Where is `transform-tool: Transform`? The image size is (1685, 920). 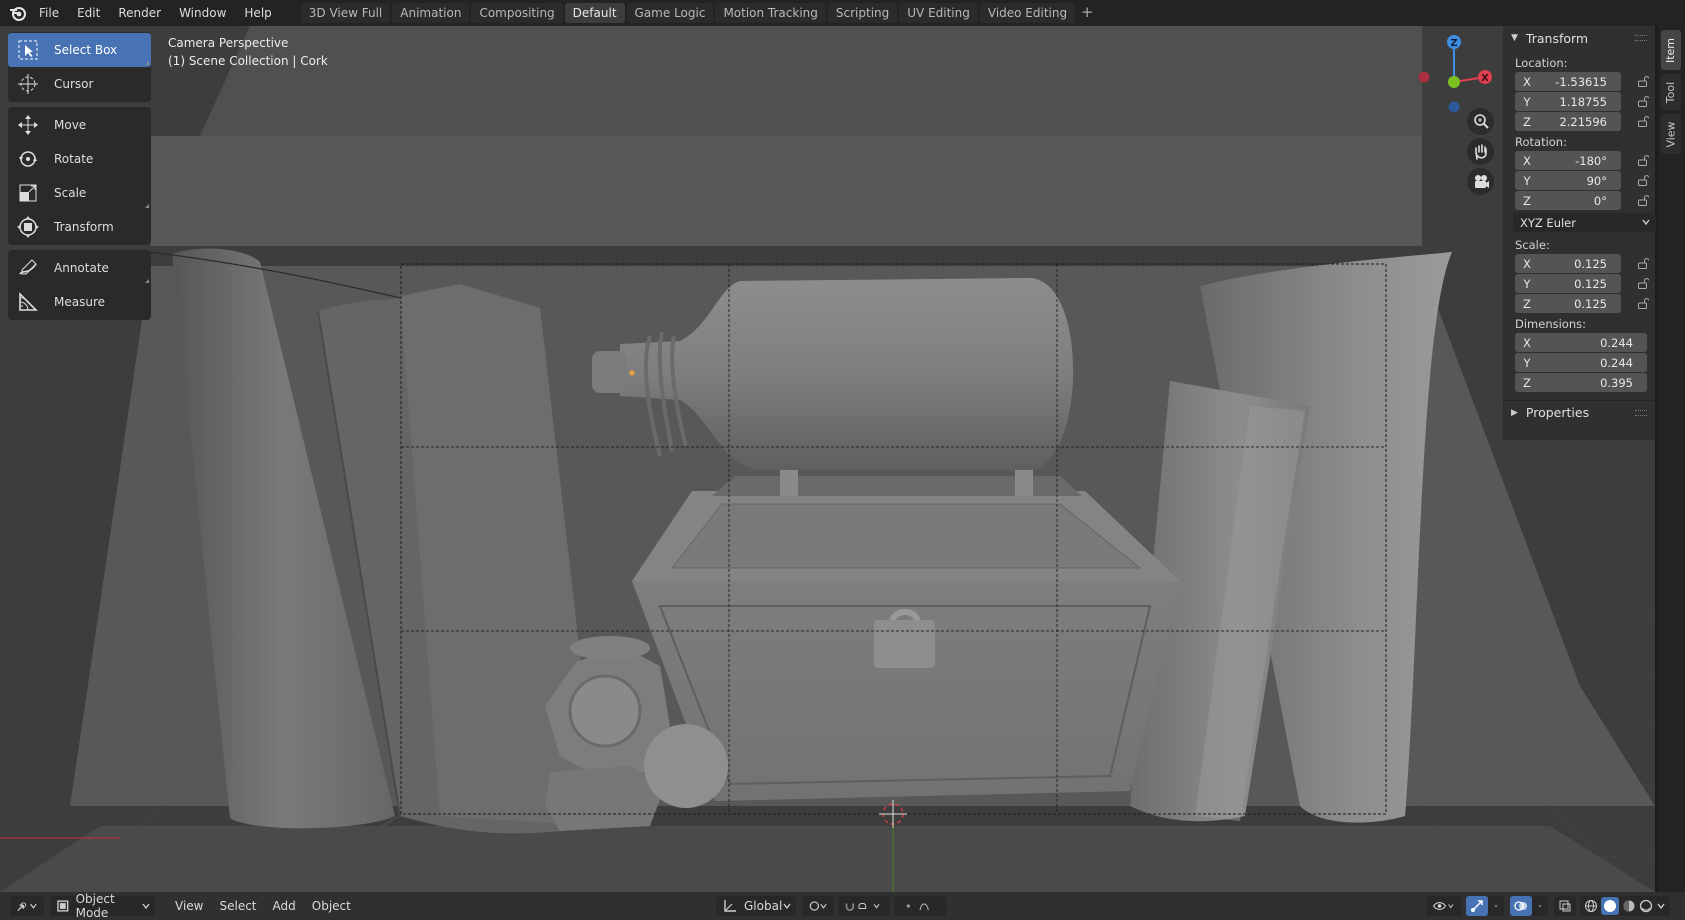 transform-tool: Transform is located at coordinates (79, 227).